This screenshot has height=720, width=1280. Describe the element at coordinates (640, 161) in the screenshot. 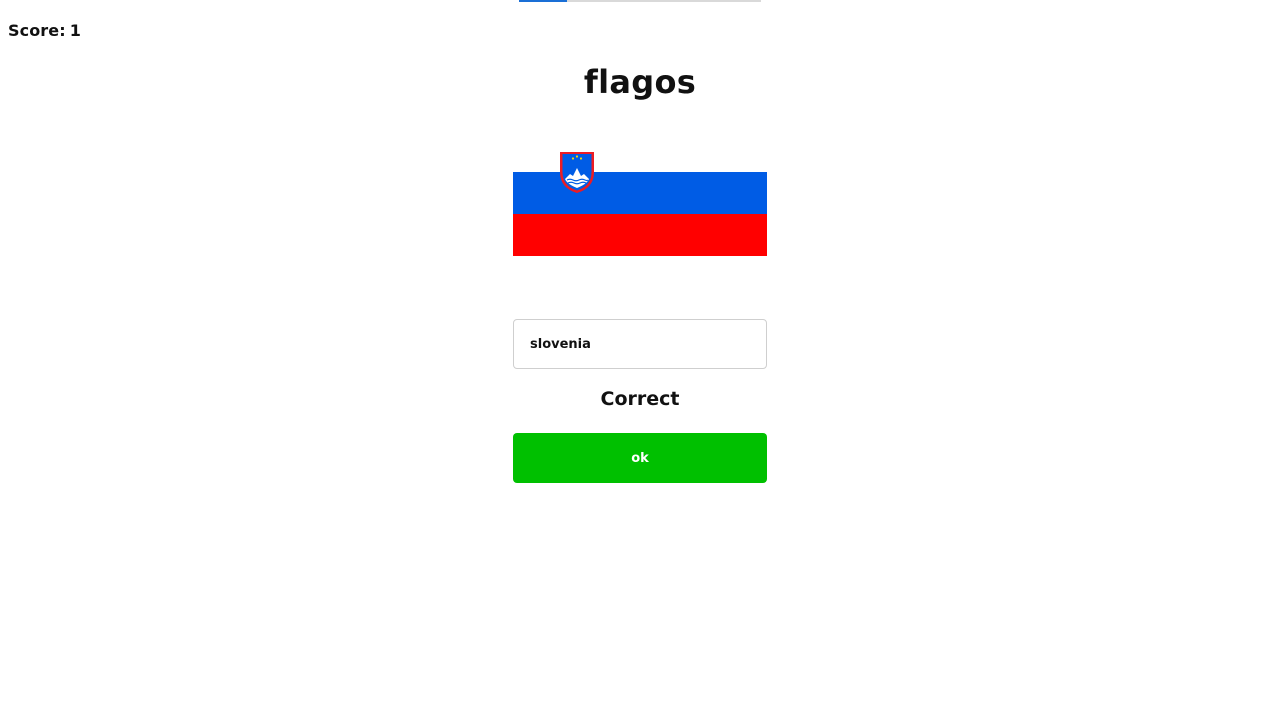

I see `flag-stripe-white` at that location.